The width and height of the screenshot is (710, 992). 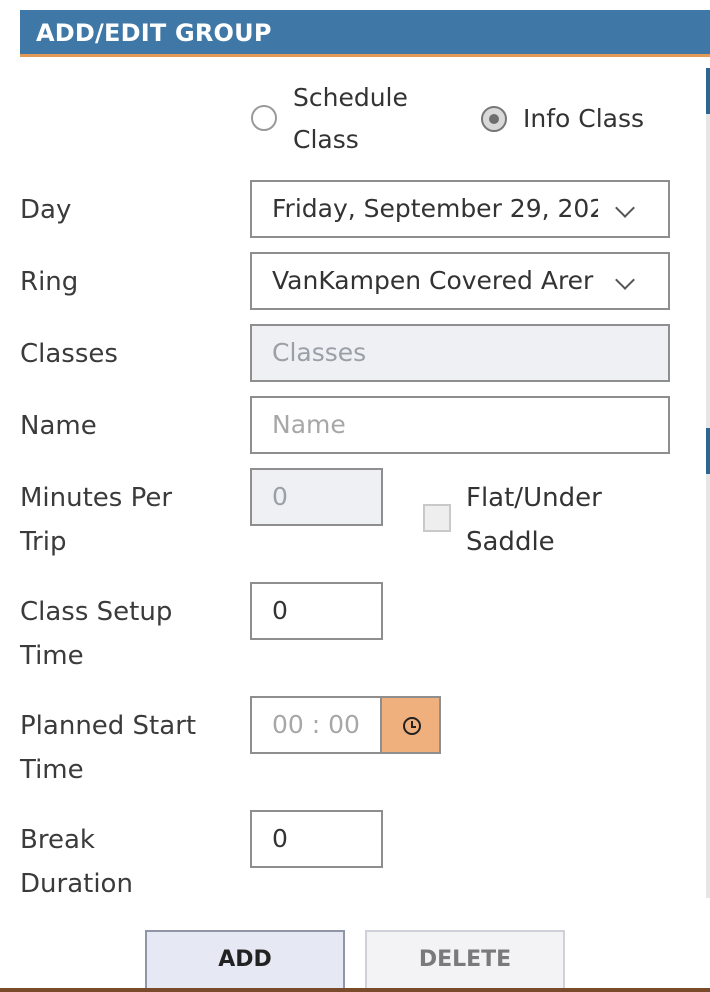 I want to click on minutes-per-trip-value: 0, so click(x=280, y=496).